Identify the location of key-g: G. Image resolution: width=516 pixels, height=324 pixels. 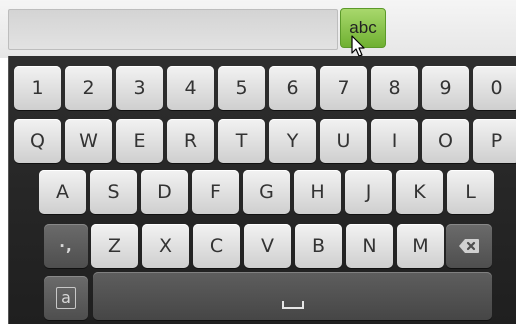
(266, 192).